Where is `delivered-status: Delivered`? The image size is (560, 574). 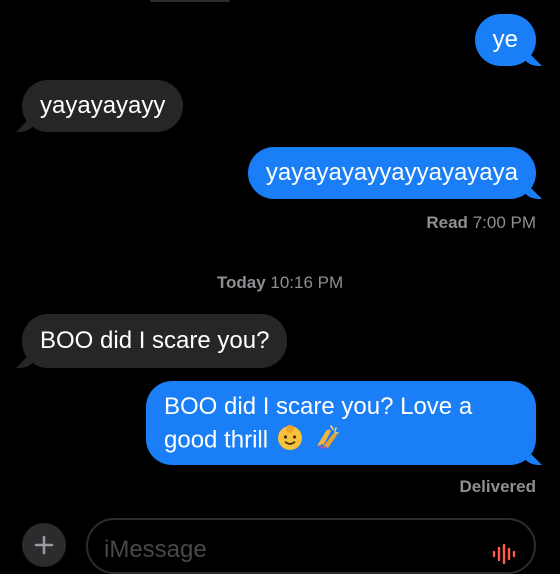
delivered-status: Delivered is located at coordinates (497, 487).